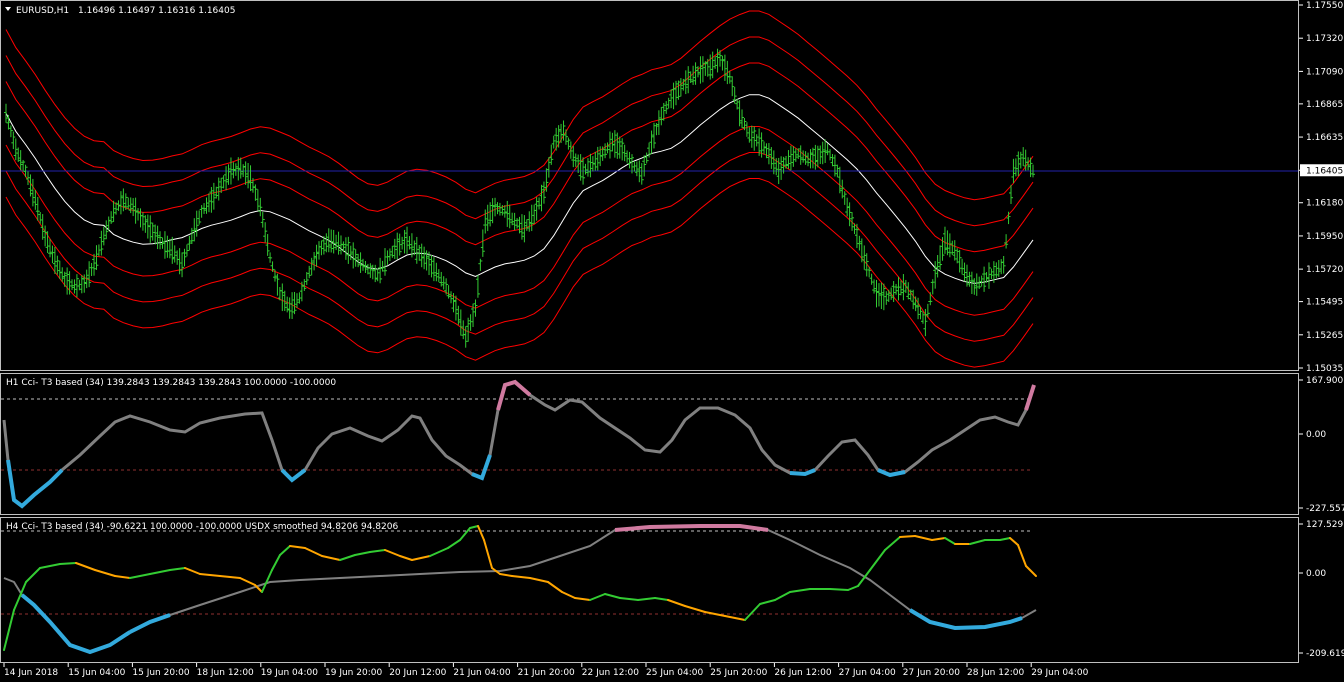 The height and width of the screenshot is (682, 1344). I want to click on cci-h1-tick-top: 167.9007, so click(1325, 381).